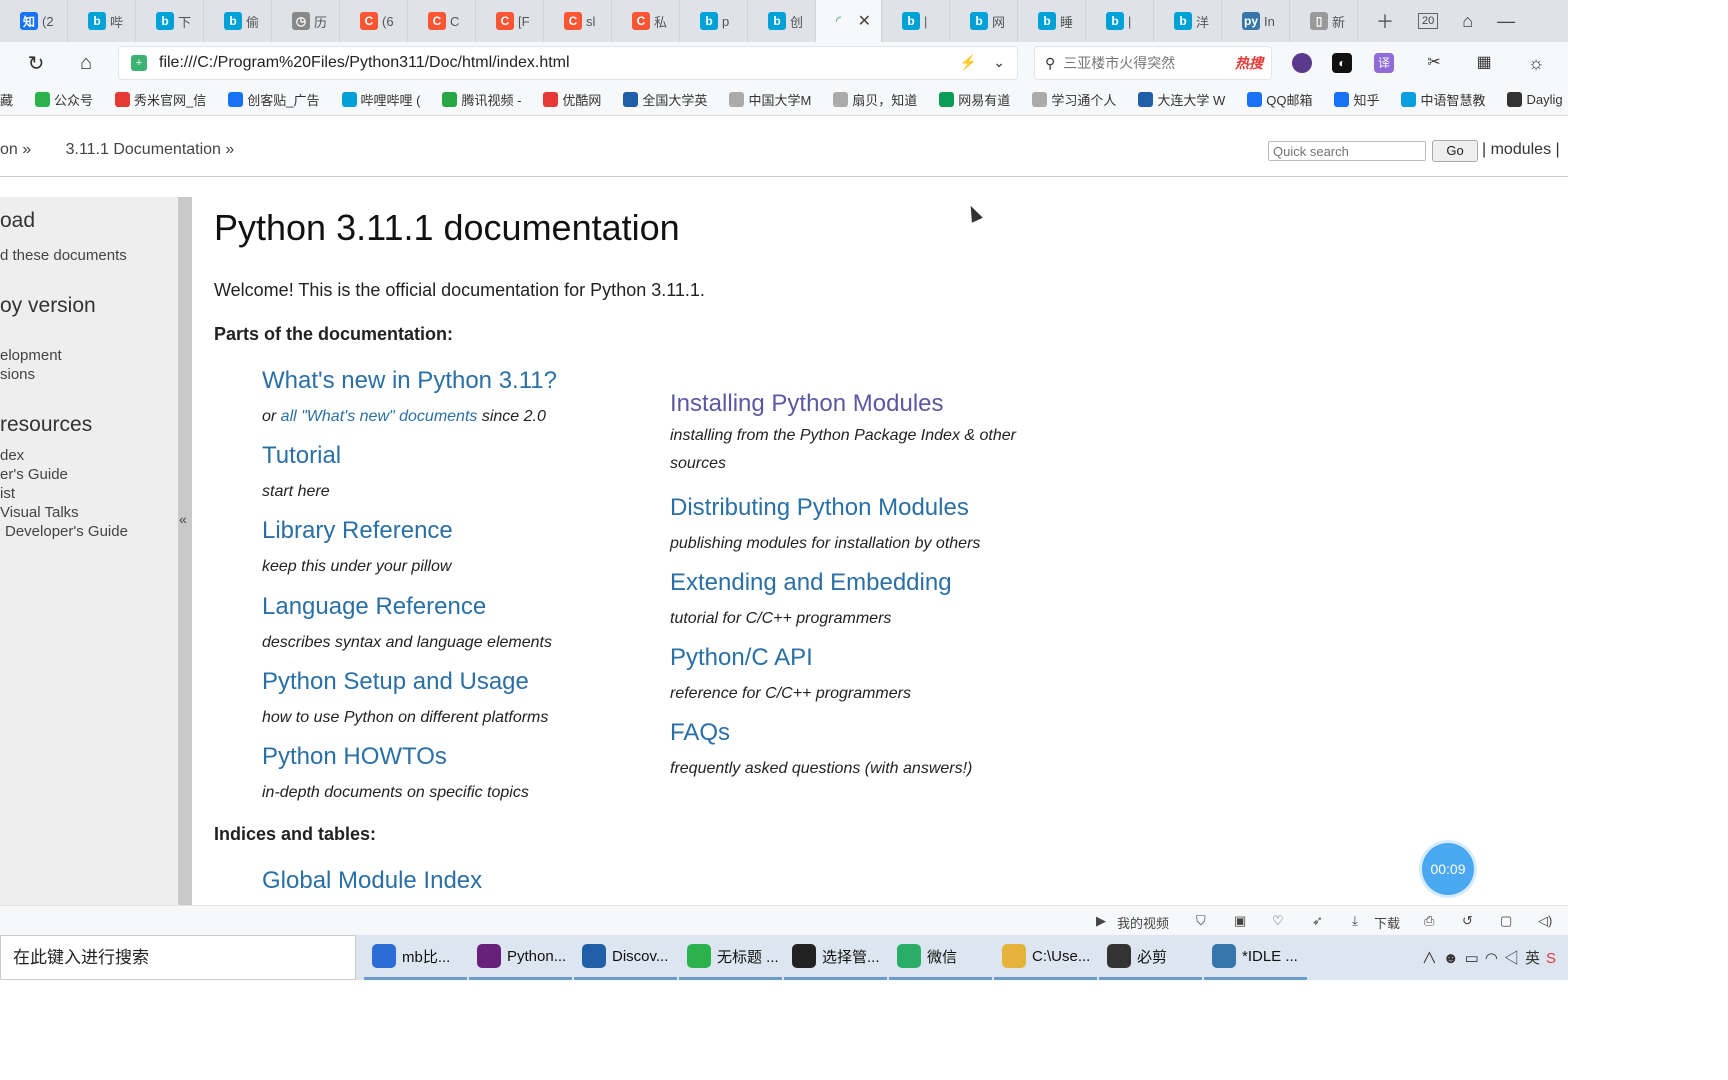  What do you see at coordinates (974, 99) in the screenshot?
I see `bookmark-item: 网易有道` at bounding box center [974, 99].